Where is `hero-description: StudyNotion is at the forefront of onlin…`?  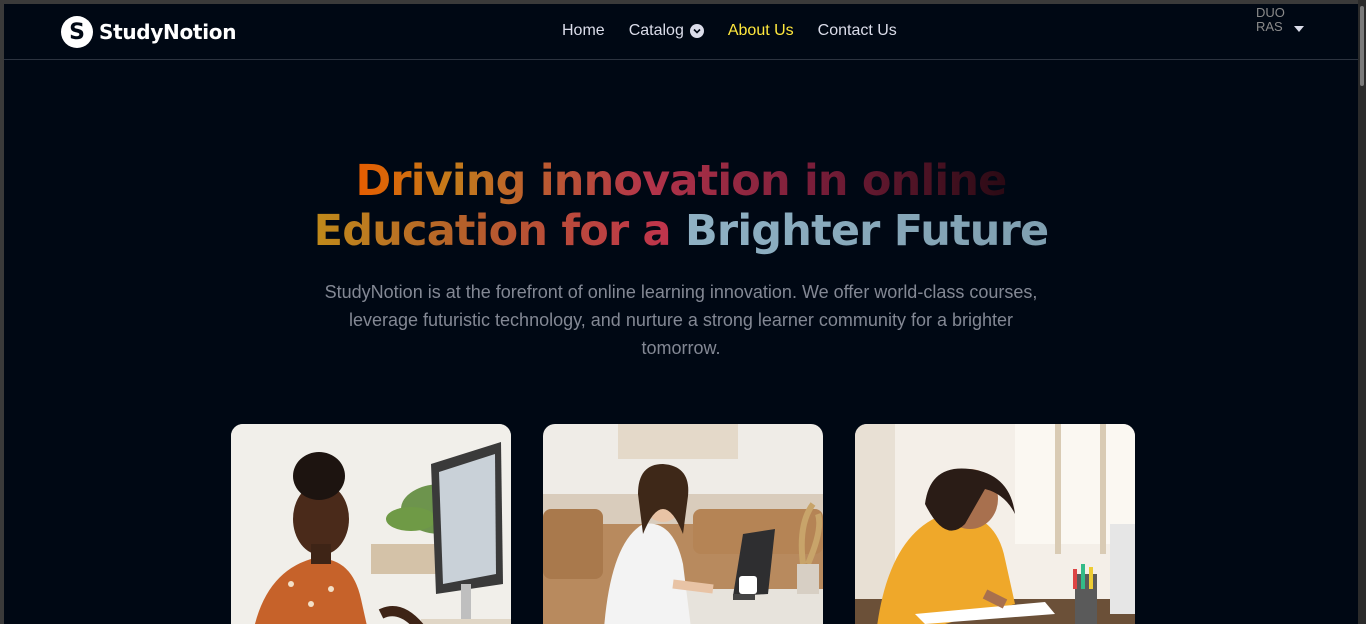
hero-description: StudyNotion is at the forefront of onlin… is located at coordinates (681, 320).